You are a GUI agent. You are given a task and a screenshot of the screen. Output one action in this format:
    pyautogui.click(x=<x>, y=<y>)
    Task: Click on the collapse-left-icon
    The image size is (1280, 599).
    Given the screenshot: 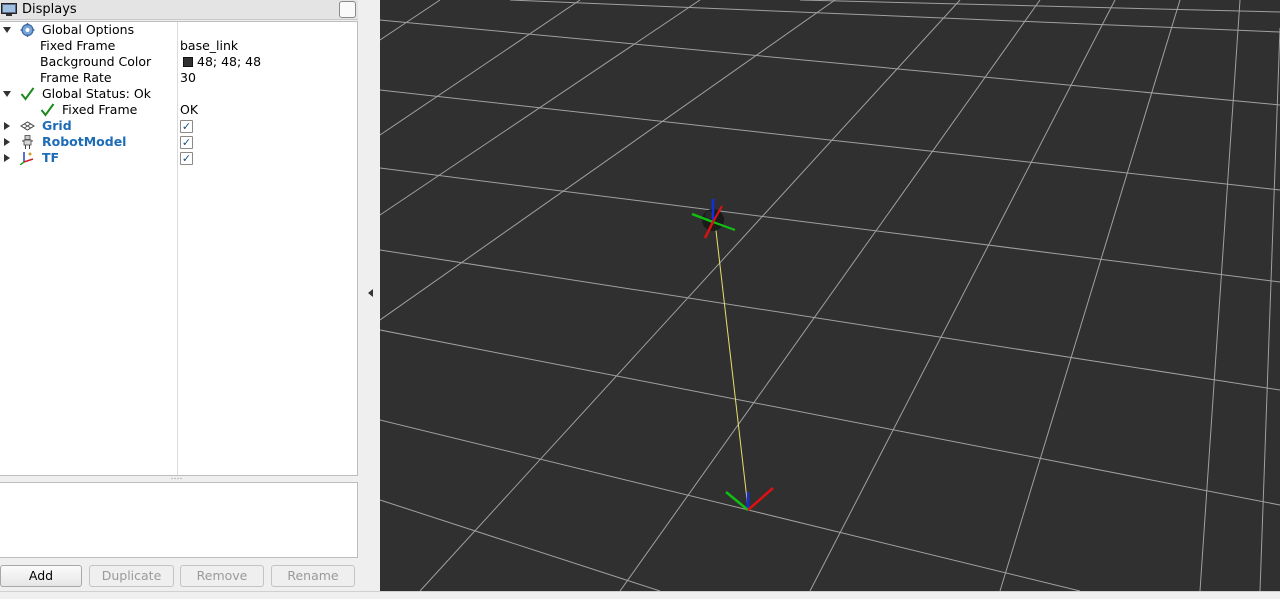 What is the action you would take?
    pyautogui.click(x=370, y=293)
    